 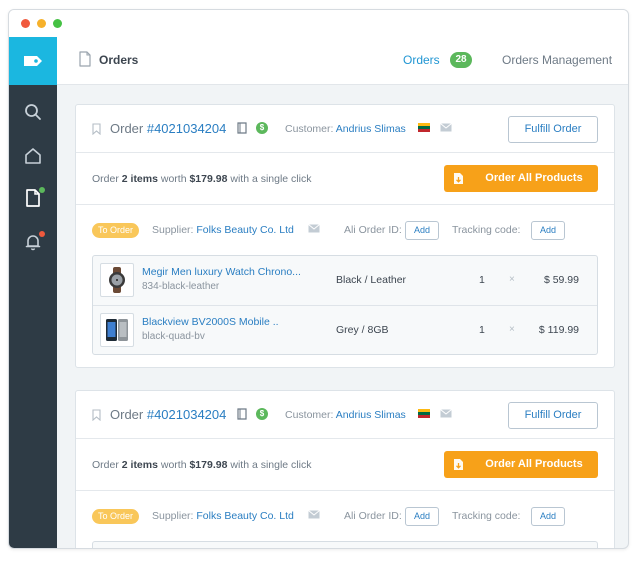 I want to click on sidebar-item-home, so click(x=33, y=156).